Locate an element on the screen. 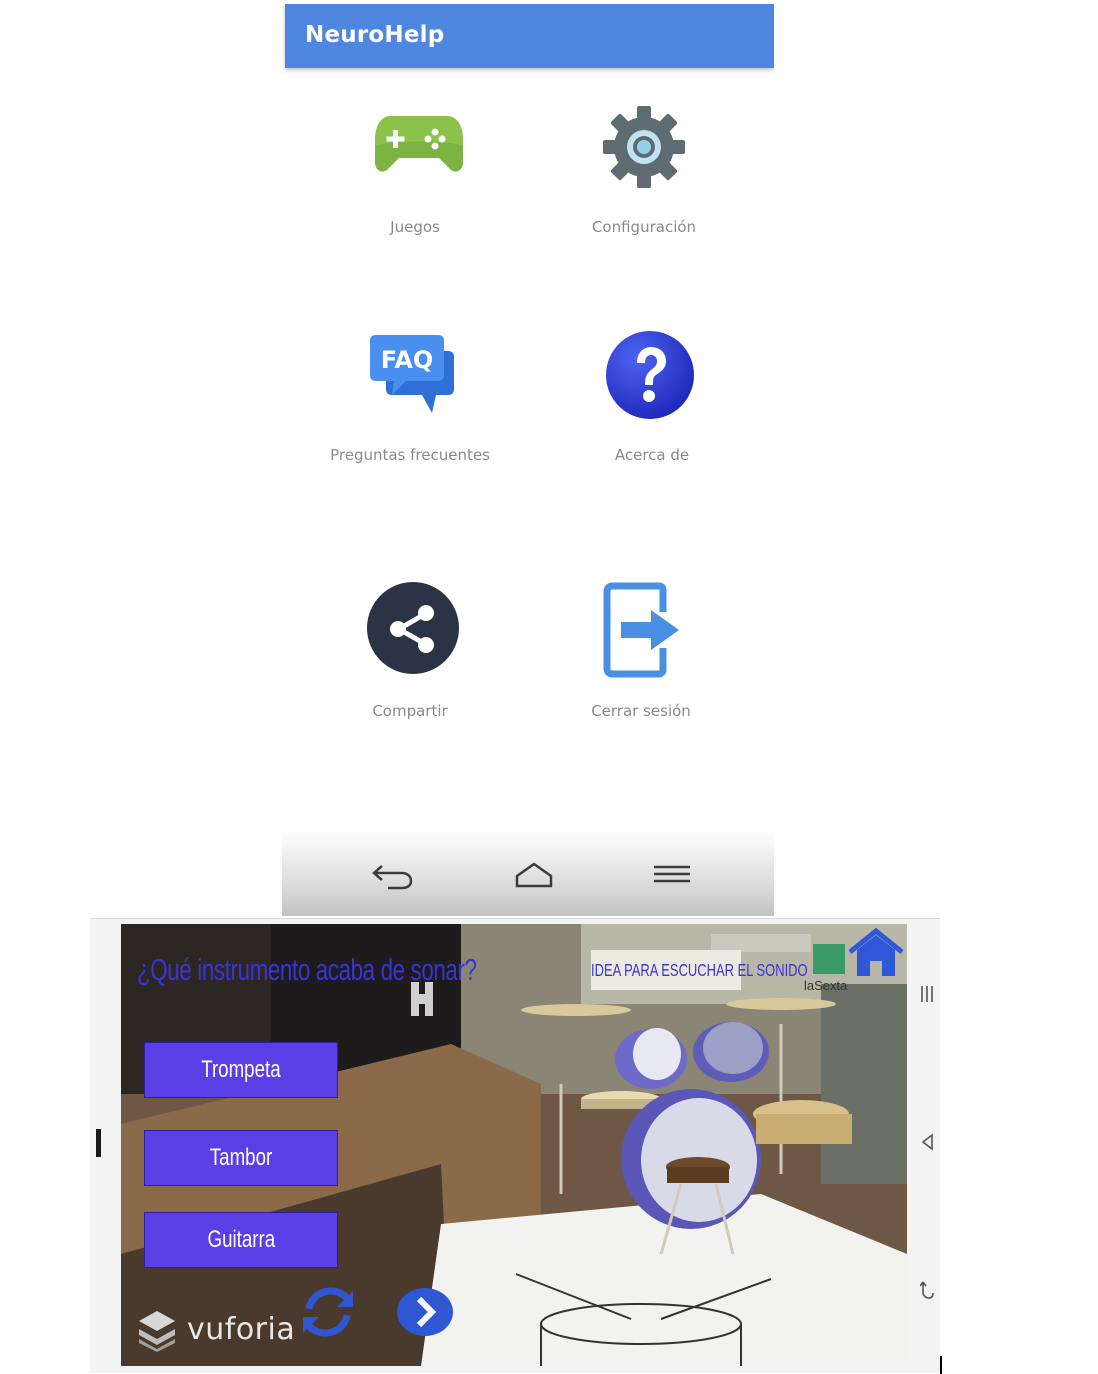 Image resolution: width=1098 pixels, height=1374 pixels. menu-item-compartir: Compartir is located at coordinates (410, 650).